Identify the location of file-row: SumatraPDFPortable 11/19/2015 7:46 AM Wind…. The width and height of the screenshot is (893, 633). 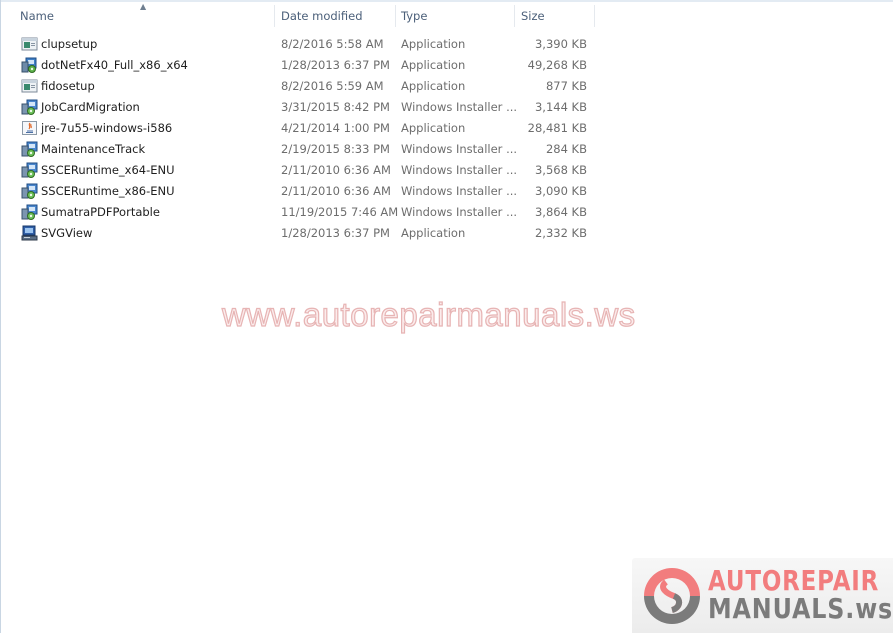
(298, 212).